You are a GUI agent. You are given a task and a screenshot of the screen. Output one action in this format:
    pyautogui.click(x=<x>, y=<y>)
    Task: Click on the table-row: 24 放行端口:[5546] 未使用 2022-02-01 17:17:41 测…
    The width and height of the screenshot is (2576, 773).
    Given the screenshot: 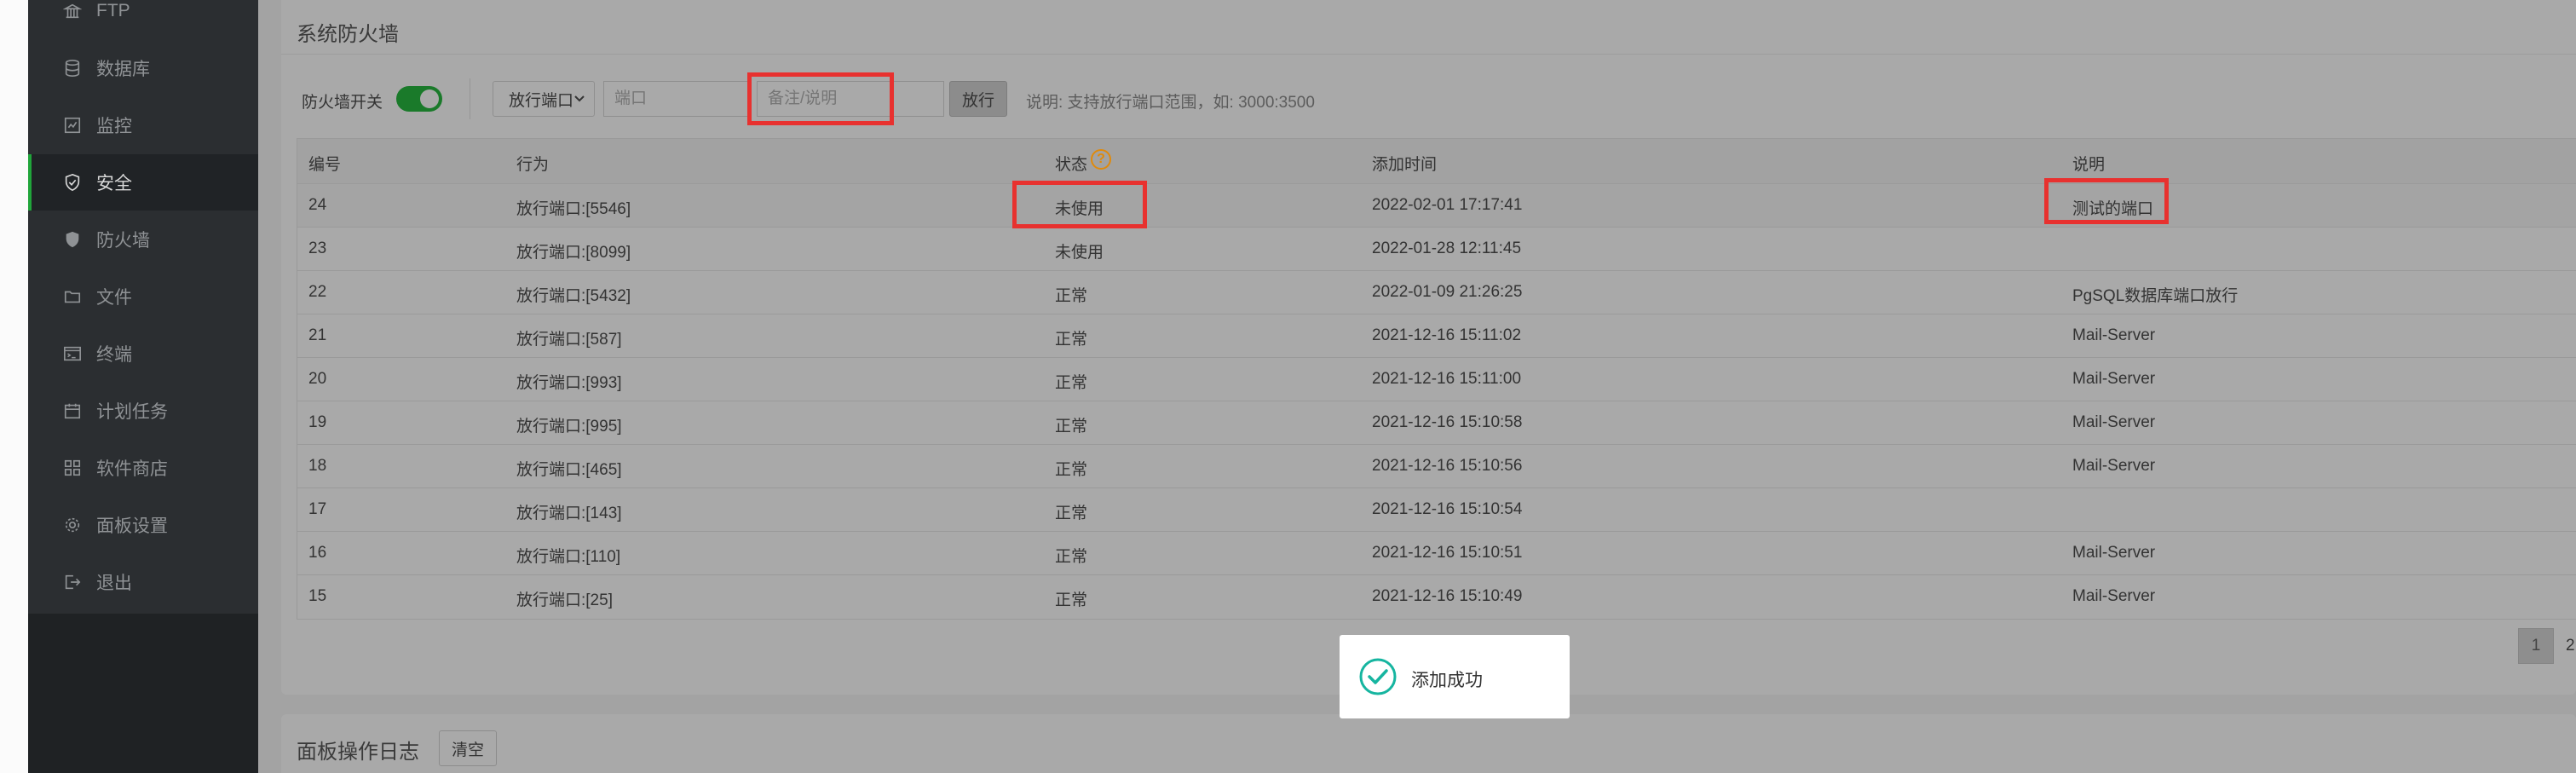 What is the action you would take?
    pyautogui.click(x=1436, y=205)
    